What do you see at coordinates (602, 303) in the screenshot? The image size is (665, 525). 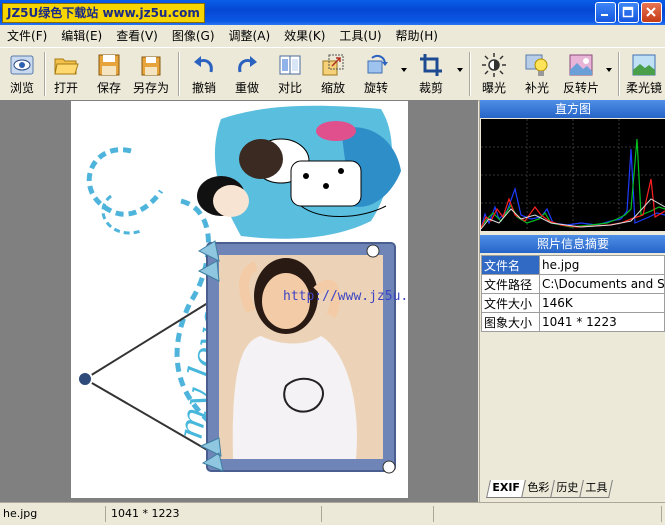 I see `info-value: 146K` at bounding box center [602, 303].